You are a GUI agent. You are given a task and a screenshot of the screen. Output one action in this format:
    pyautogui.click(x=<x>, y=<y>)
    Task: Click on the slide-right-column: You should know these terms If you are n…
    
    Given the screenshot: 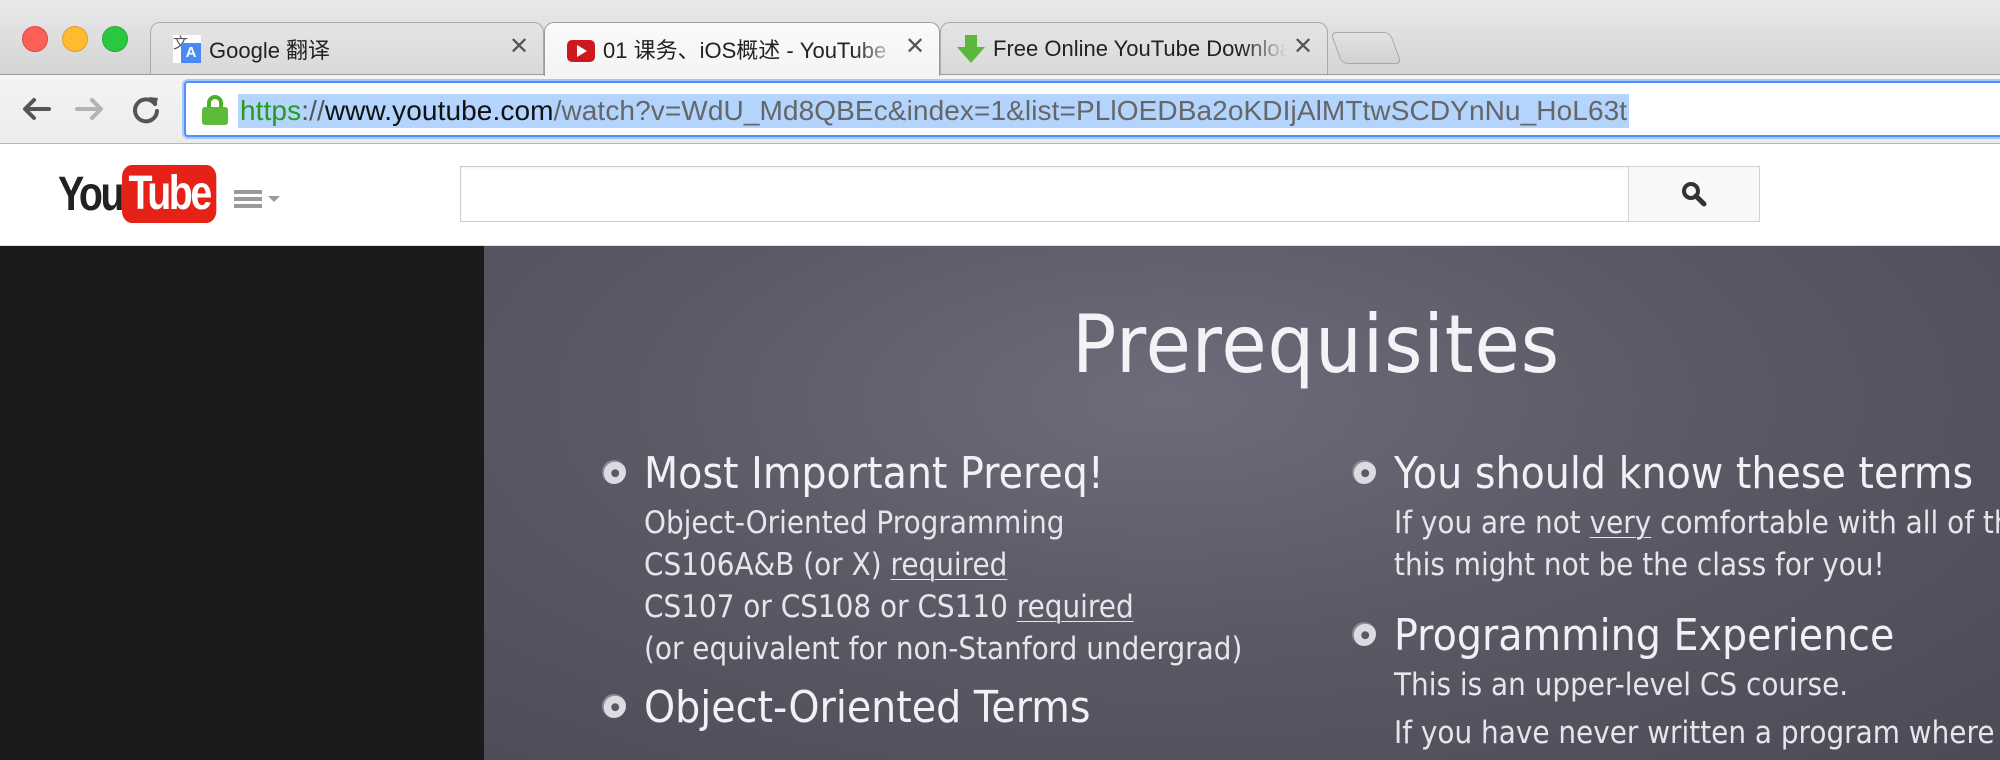 What is the action you would take?
    pyautogui.click(x=1676, y=600)
    